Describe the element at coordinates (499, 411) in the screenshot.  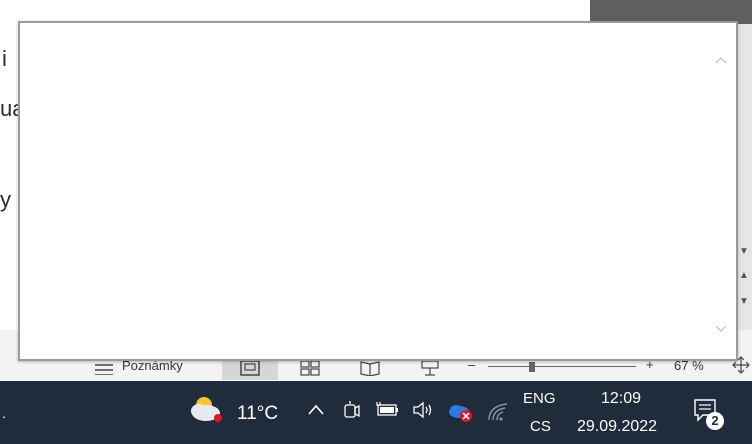
I see `wifi-icon` at that location.